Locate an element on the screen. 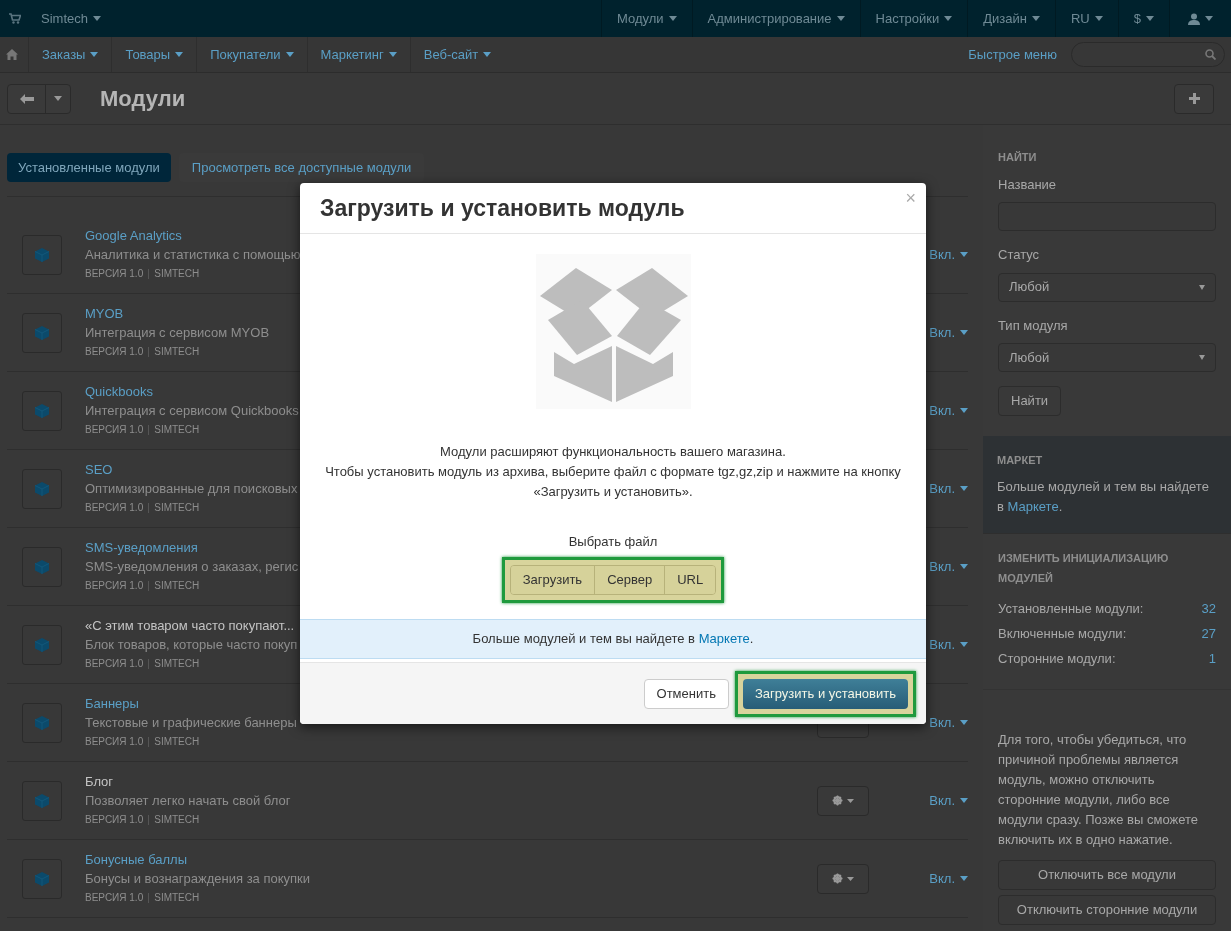 The width and height of the screenshot is (1231, 931). section-heading: МАРКЕТ is located at coordinates (1020, 460).